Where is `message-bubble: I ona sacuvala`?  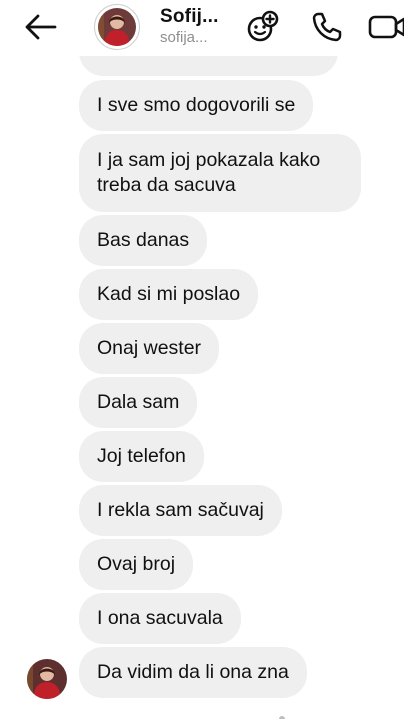 message-bubble: I ona sacuvala is located at coordinates (160, 618).